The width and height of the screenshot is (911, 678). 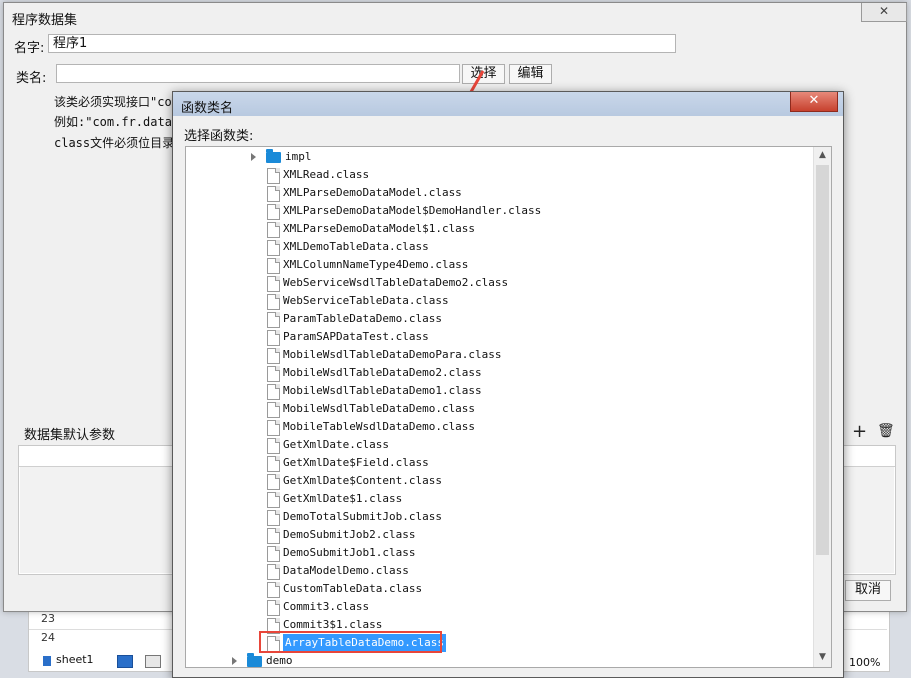 What do you see at coordinates (279, 660) in the screenshot?
I see `tree-label: demo` at bounding box center [279, 660].